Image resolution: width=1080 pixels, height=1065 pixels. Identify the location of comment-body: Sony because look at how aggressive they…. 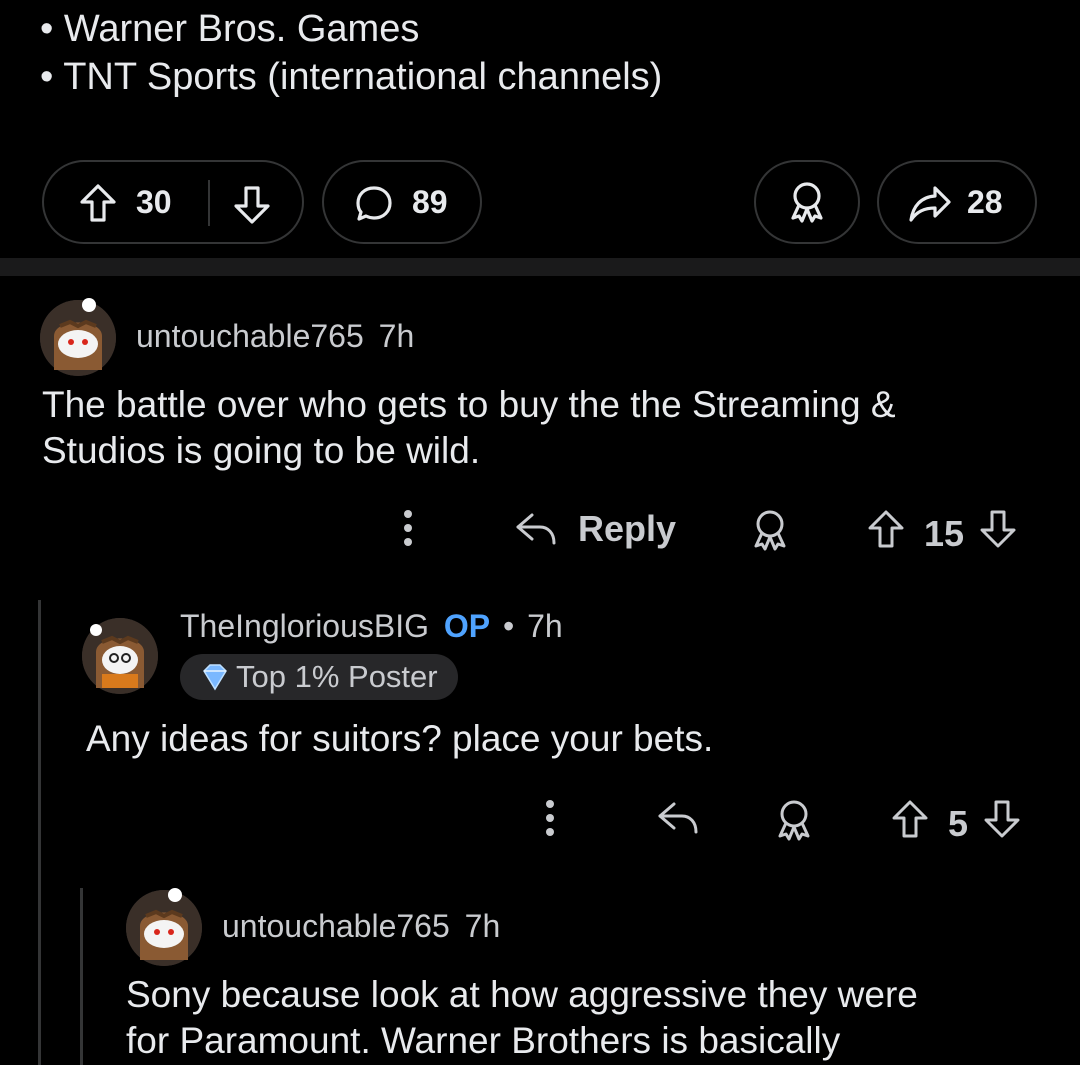
(522, 1018).